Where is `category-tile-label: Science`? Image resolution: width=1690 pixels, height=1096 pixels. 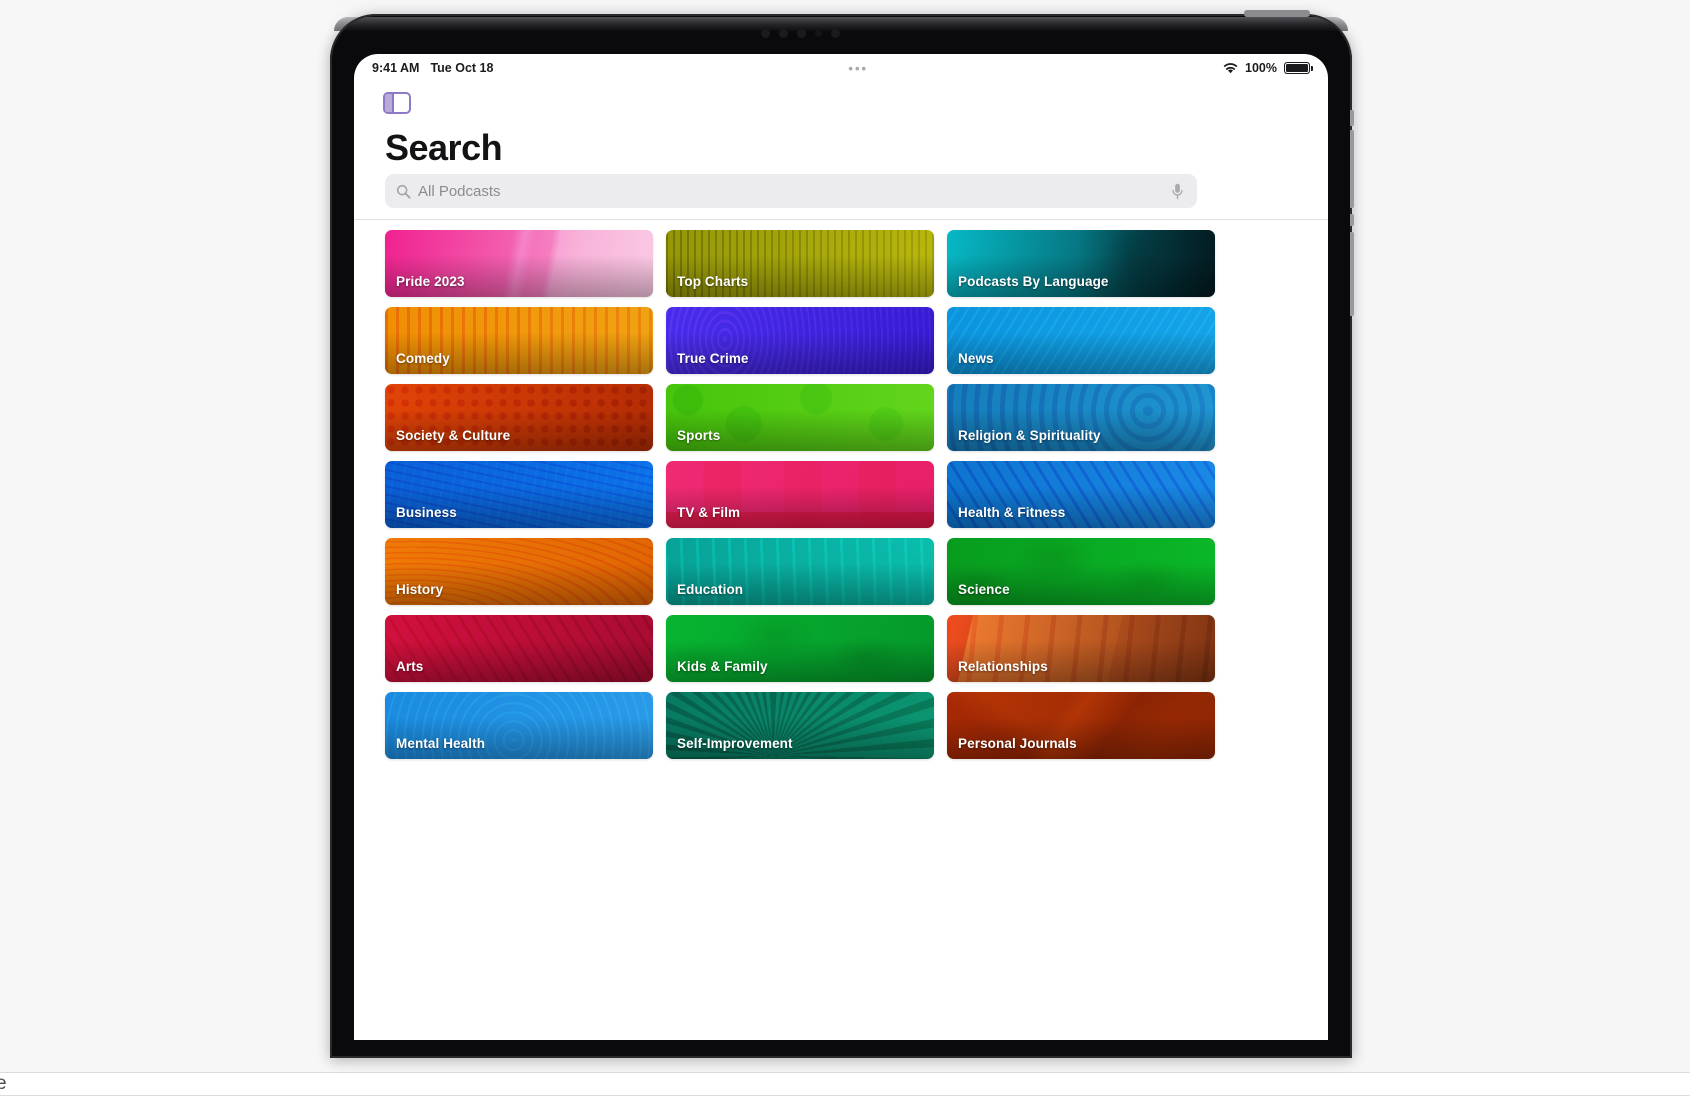
category-tile-label: Science is located at coordinates (984, 589).